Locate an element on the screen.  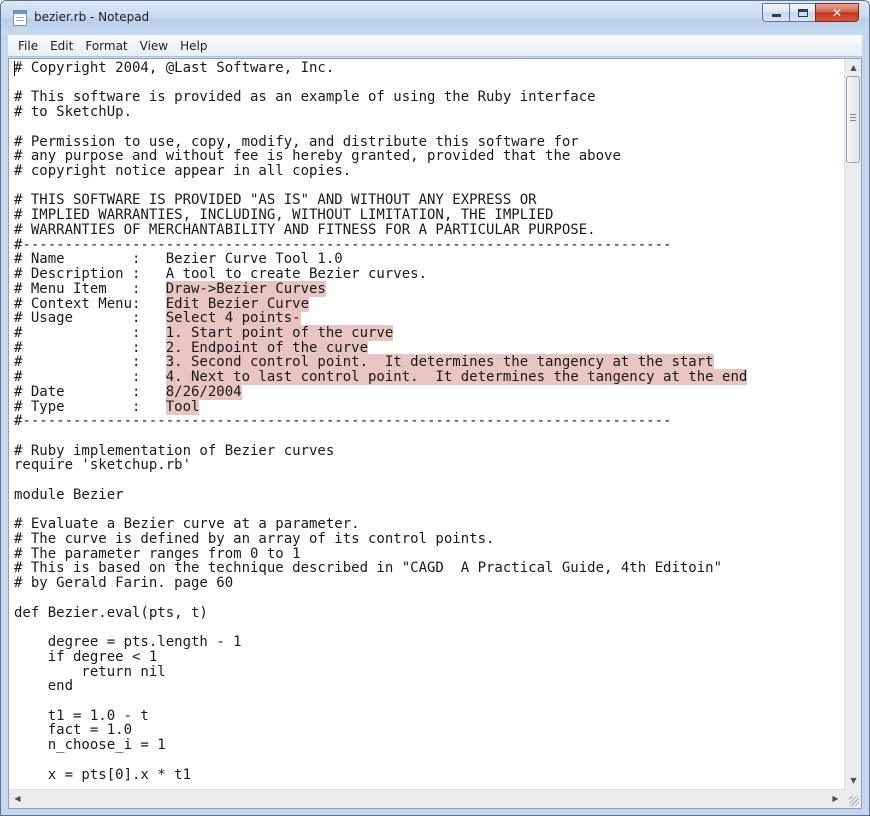
editor-line: module Bezier is located at coordinates (69, 494).